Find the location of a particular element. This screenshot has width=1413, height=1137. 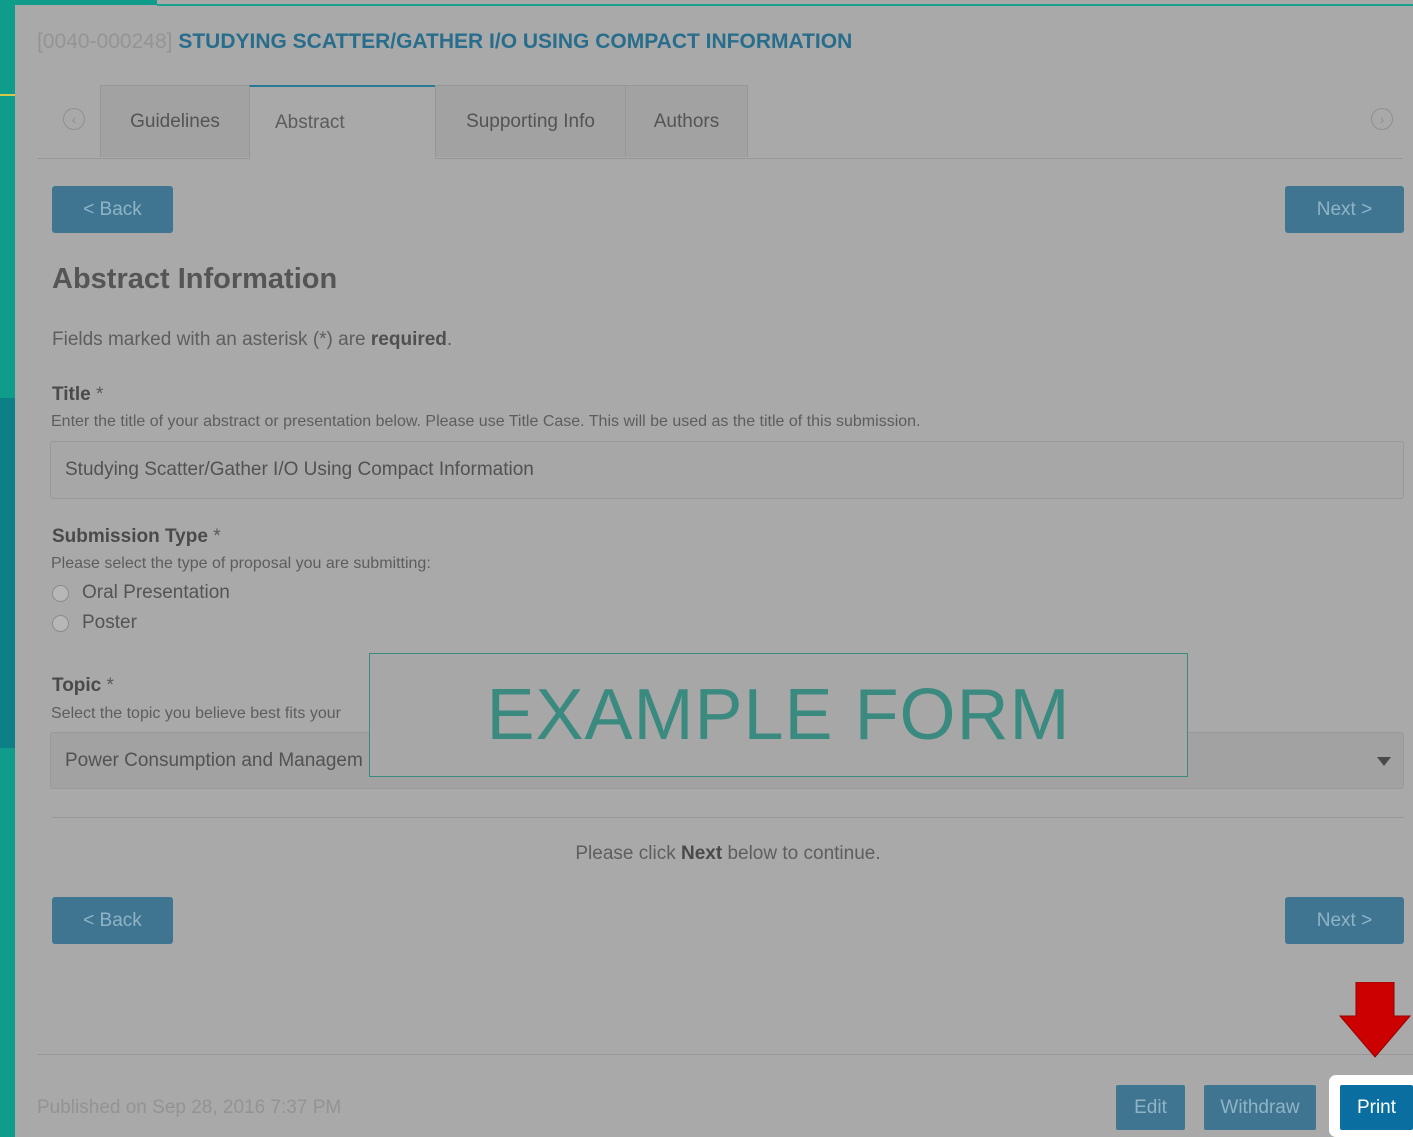

tab-authors: Authors is located at coordinates (686, 121).